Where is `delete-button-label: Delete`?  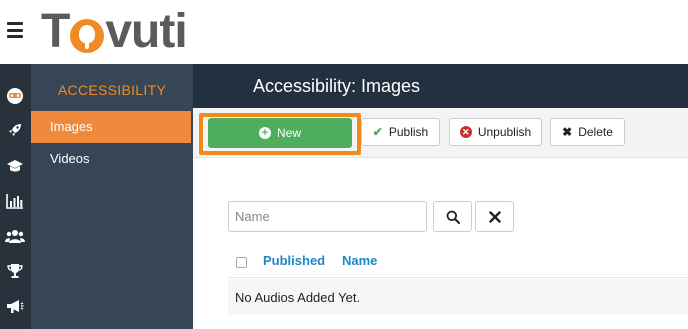
delete-button-label: Delete is located at coordinates (595, 132).